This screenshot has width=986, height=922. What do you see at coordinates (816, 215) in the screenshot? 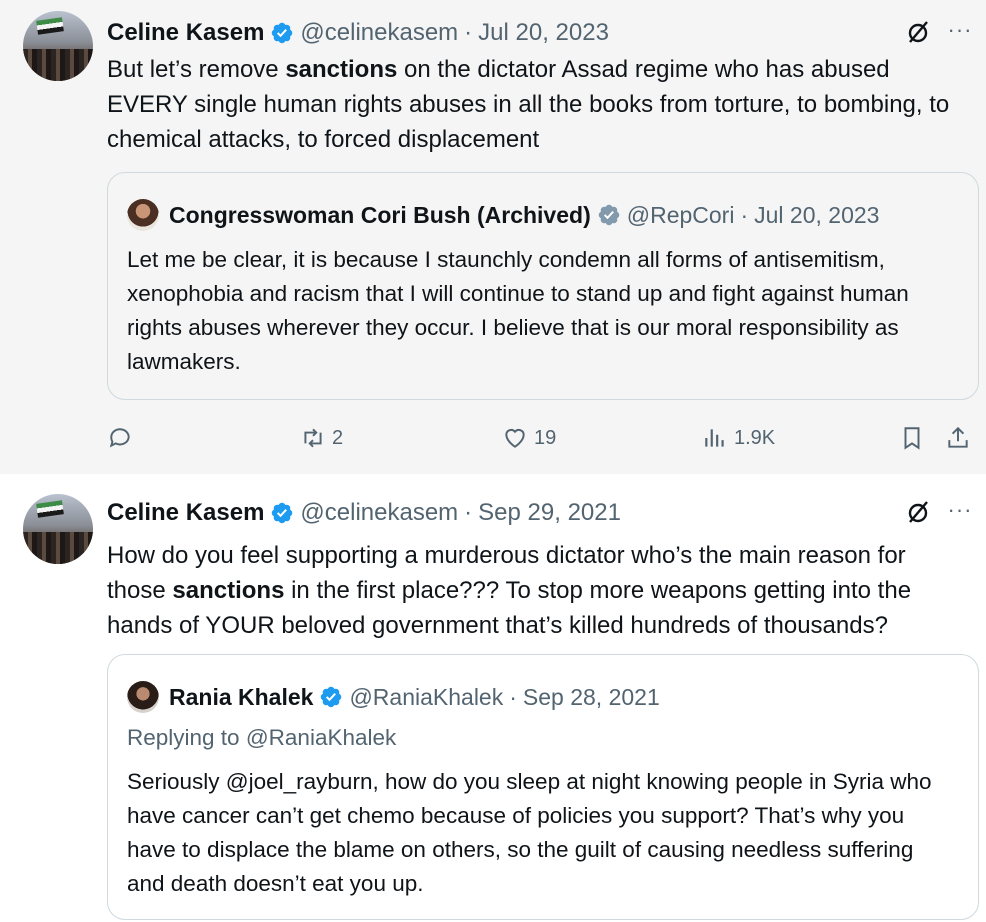
I see `quoted-tweet-date: Jul 20, 2023` at bounding box center [816, 215].